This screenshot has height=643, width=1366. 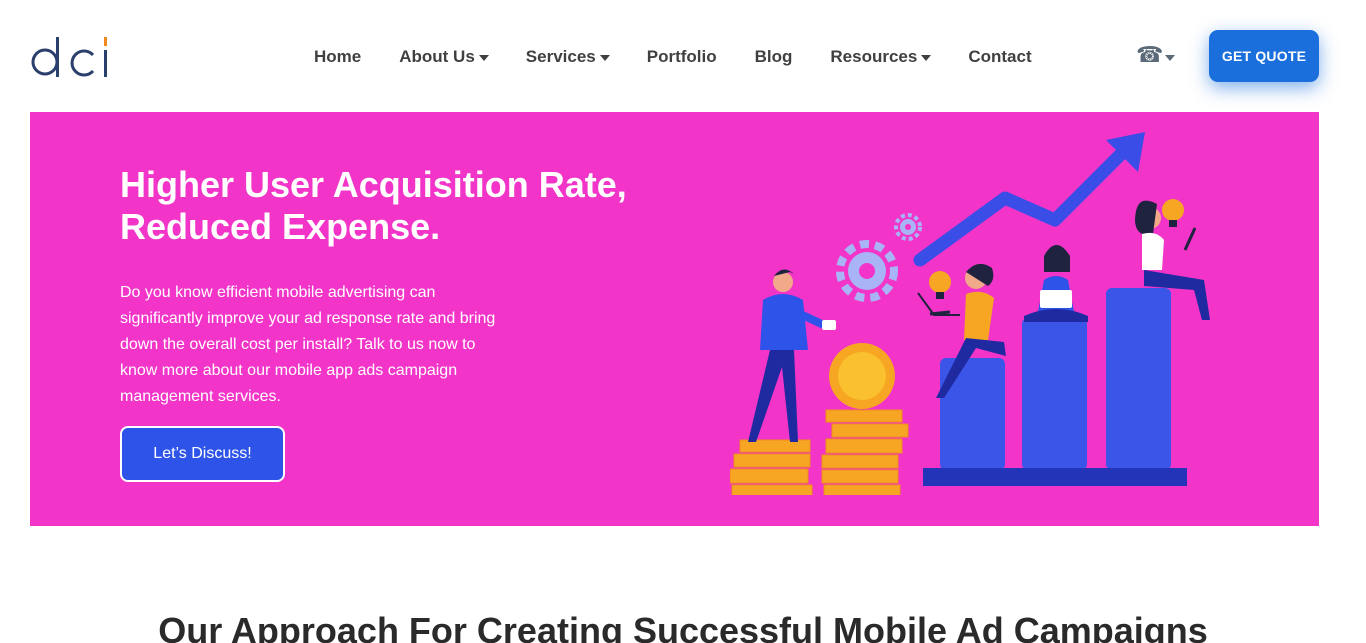 I want to click on nav-resources: Resources, so click(x=881, y=57).